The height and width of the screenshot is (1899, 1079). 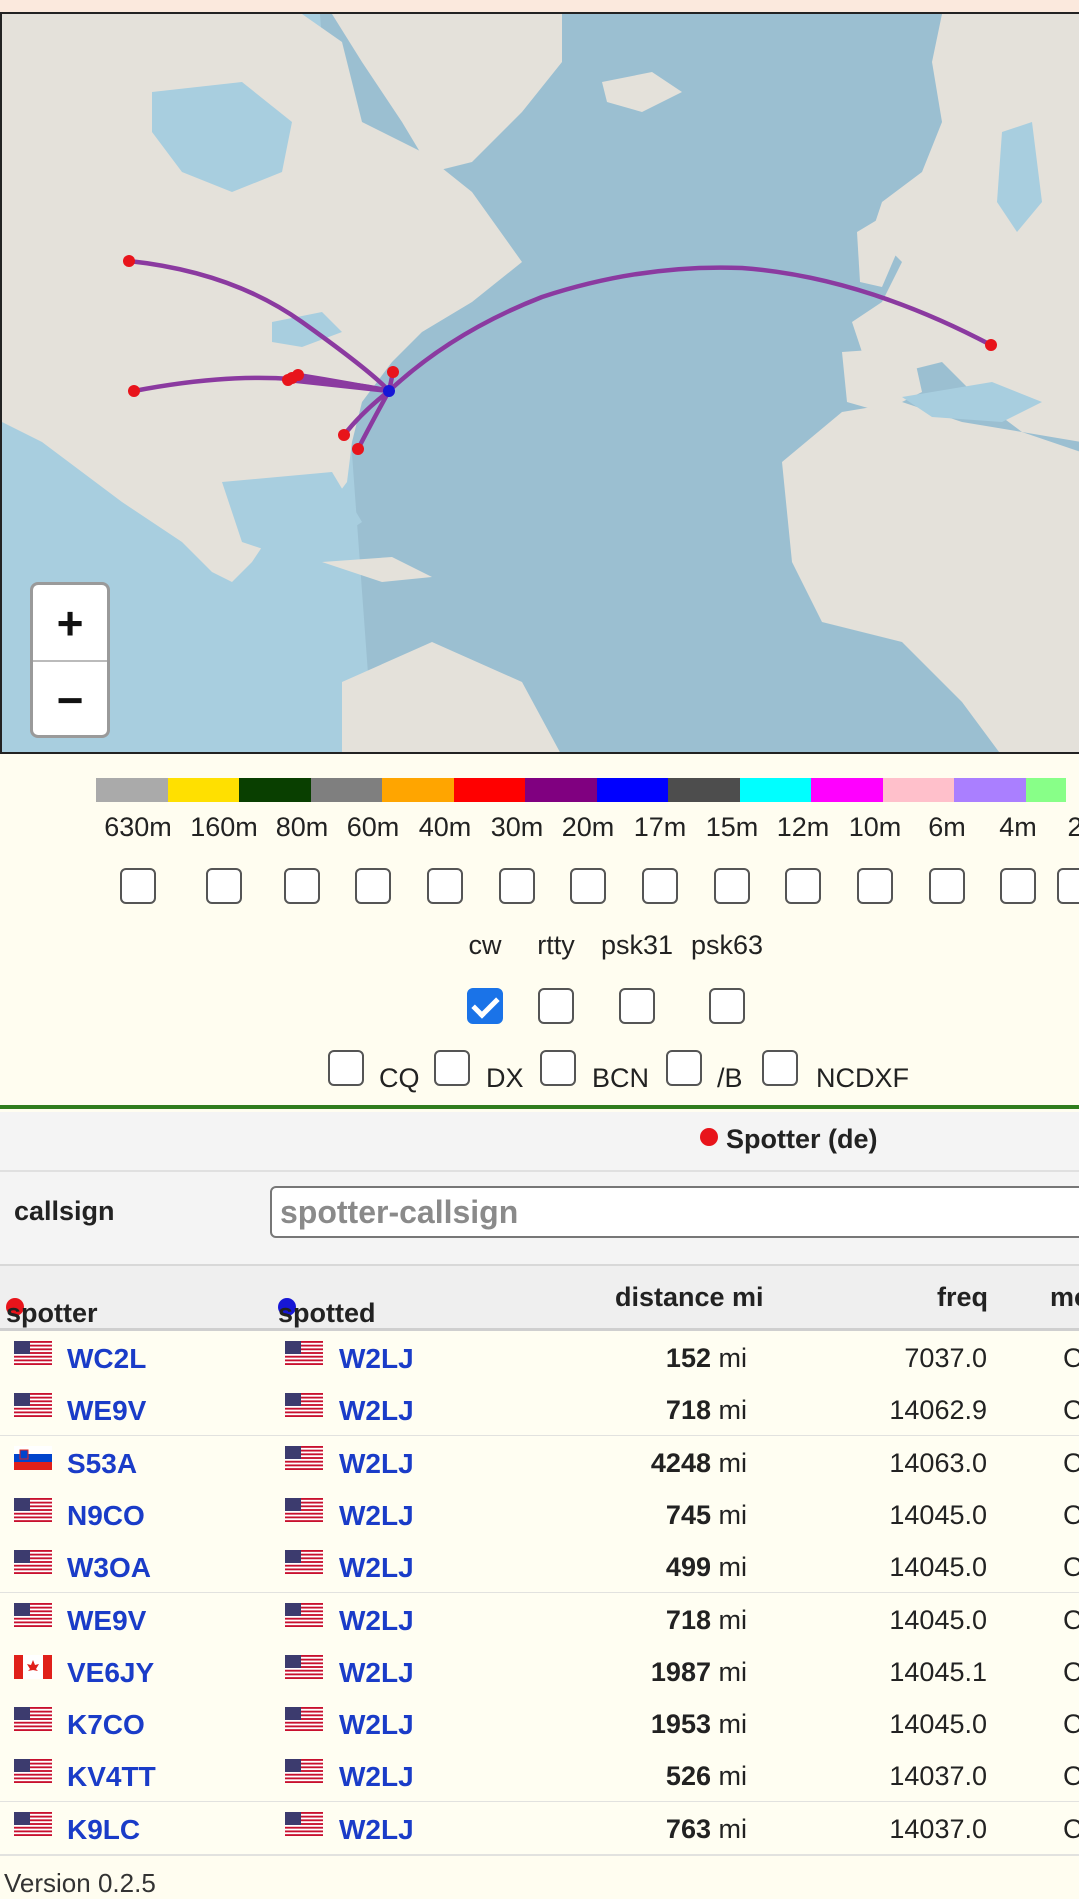 I want to click on table-row: VE6JY W2LJ 1987 mi 14045.1 C, so click(x=539, y=1671).